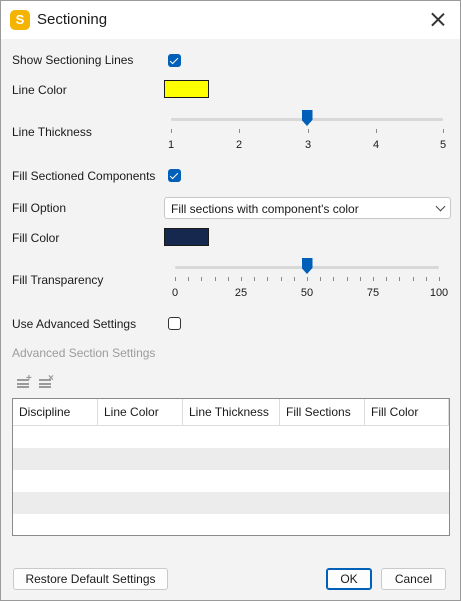 Image resolution: width=461 pixels, height=601 pixels. Describe the element at coordinates (308, 145) in the screenshot. I see `line-thickness-tick-label: 3` at that location.